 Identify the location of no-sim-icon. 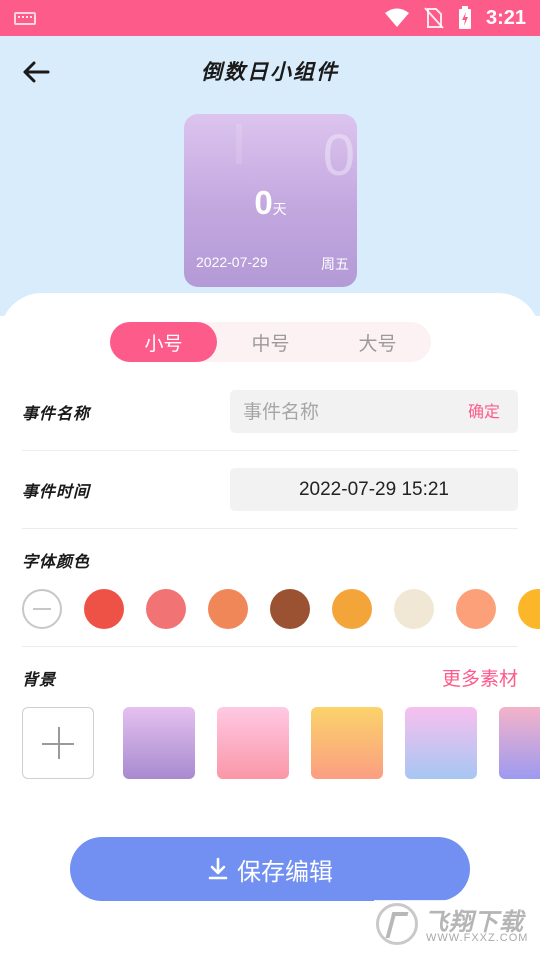
(434, 18).